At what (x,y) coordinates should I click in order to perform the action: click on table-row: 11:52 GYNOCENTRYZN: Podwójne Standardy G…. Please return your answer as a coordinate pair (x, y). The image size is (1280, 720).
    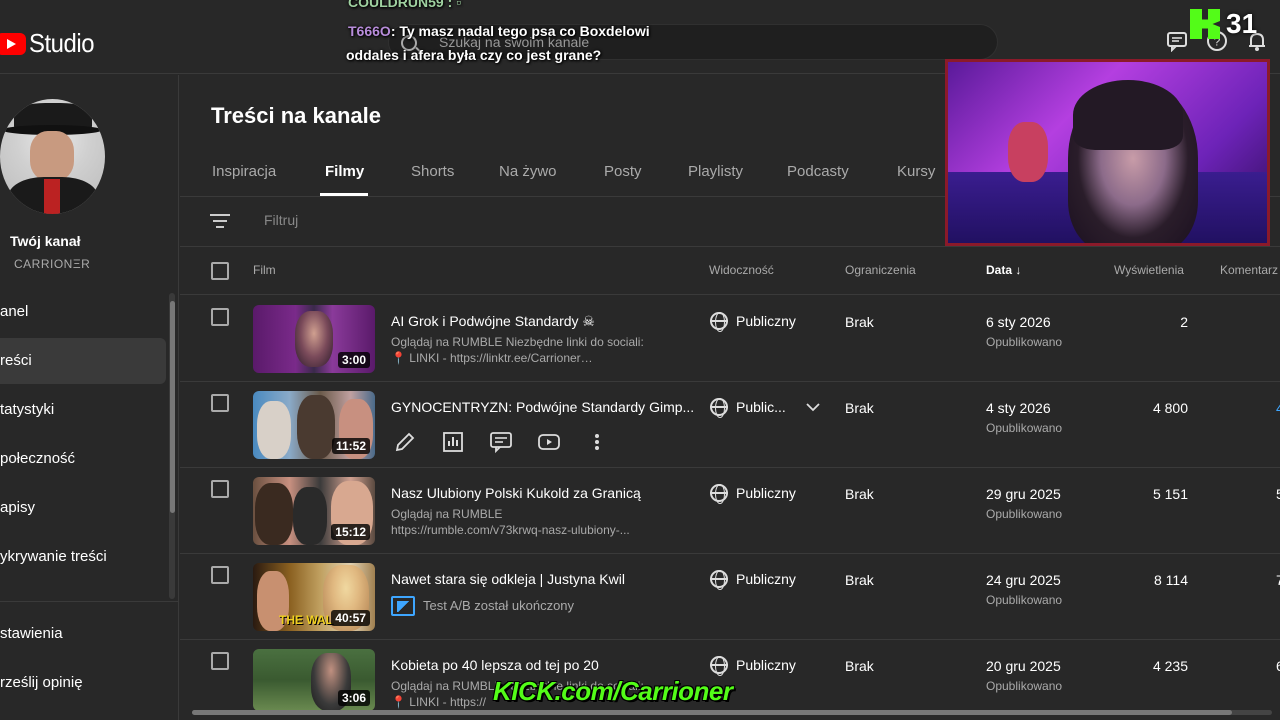
    Looking at the image, I should click on (730, 425).